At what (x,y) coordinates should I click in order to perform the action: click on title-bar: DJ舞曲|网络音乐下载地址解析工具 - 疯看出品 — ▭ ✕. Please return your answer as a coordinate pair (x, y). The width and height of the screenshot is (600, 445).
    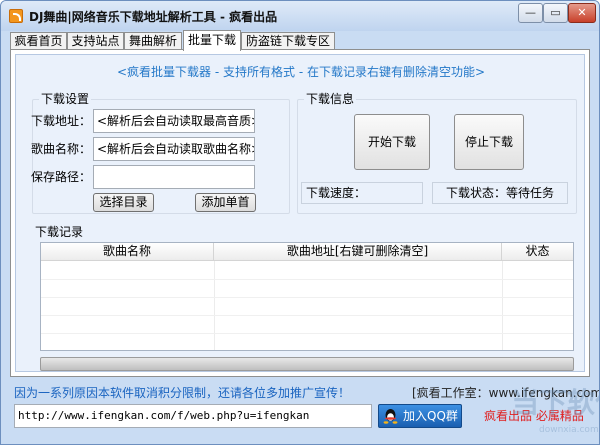
    Looking at the image, I should click on (300, 16).